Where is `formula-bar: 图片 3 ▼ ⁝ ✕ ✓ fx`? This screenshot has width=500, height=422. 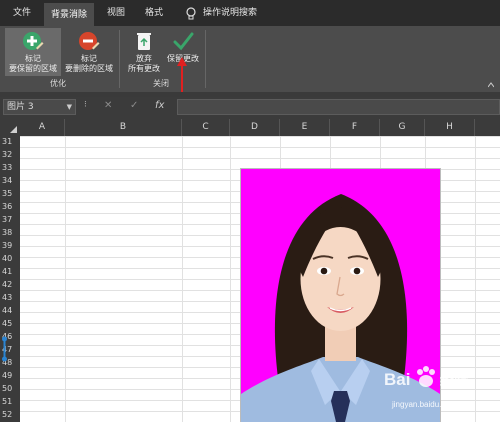 formula-bar: 图片 3 ▼ ⁝ ✕ ✓ fx is located at coordinates (250, 108).